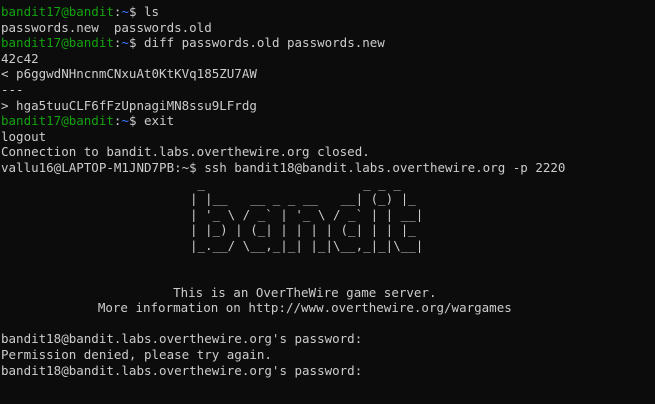 The image size is (655, 404). What do you see at coordinates (159, 121) in the screenshot?
I see `command-text: exit` at bounding box center [159, 121].